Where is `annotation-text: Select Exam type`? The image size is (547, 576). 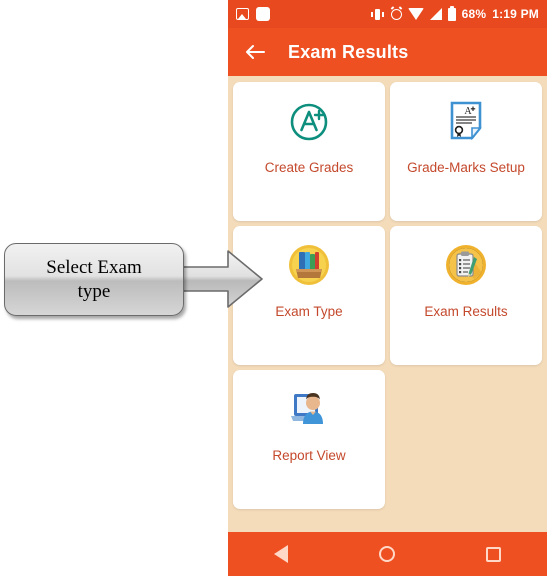
annotation-text: Select Exam type is located at coordinates (94, 280).